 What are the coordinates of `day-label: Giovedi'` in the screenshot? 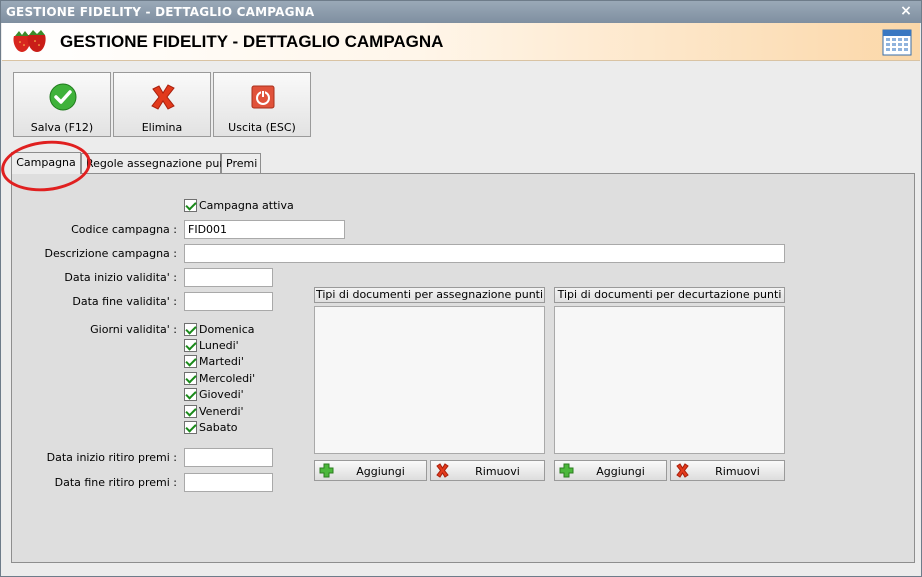 It's located at (221, 394).